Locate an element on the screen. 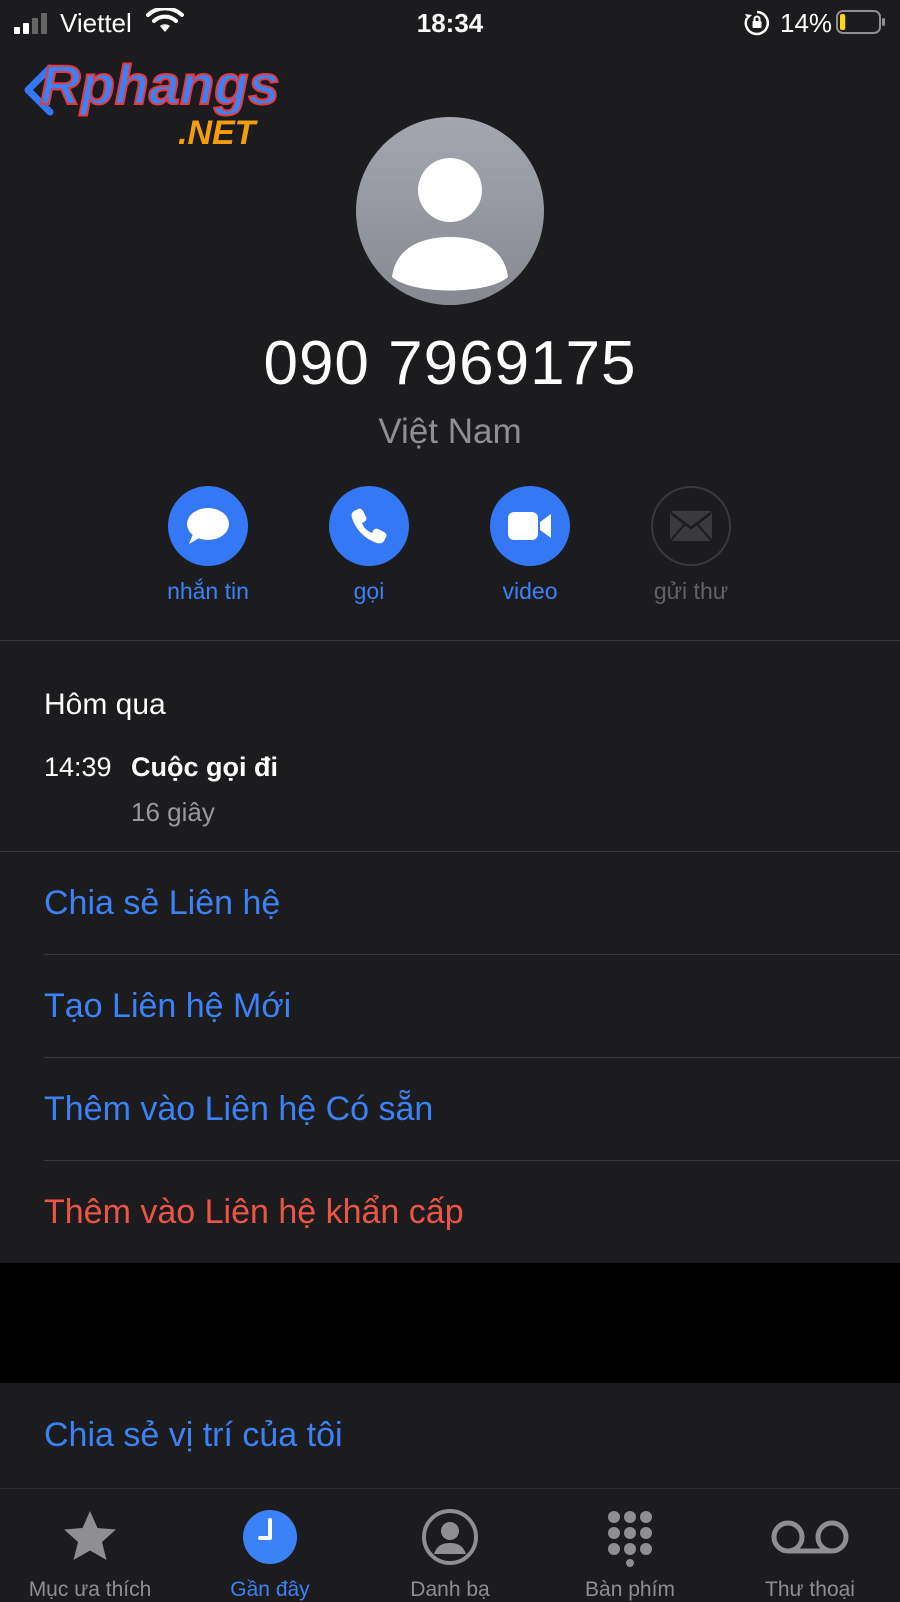 This screenshot has width=900, height=1602. share-location-button: Chia sẻ vị trí của tôi is located at coordinates (193, 1435).